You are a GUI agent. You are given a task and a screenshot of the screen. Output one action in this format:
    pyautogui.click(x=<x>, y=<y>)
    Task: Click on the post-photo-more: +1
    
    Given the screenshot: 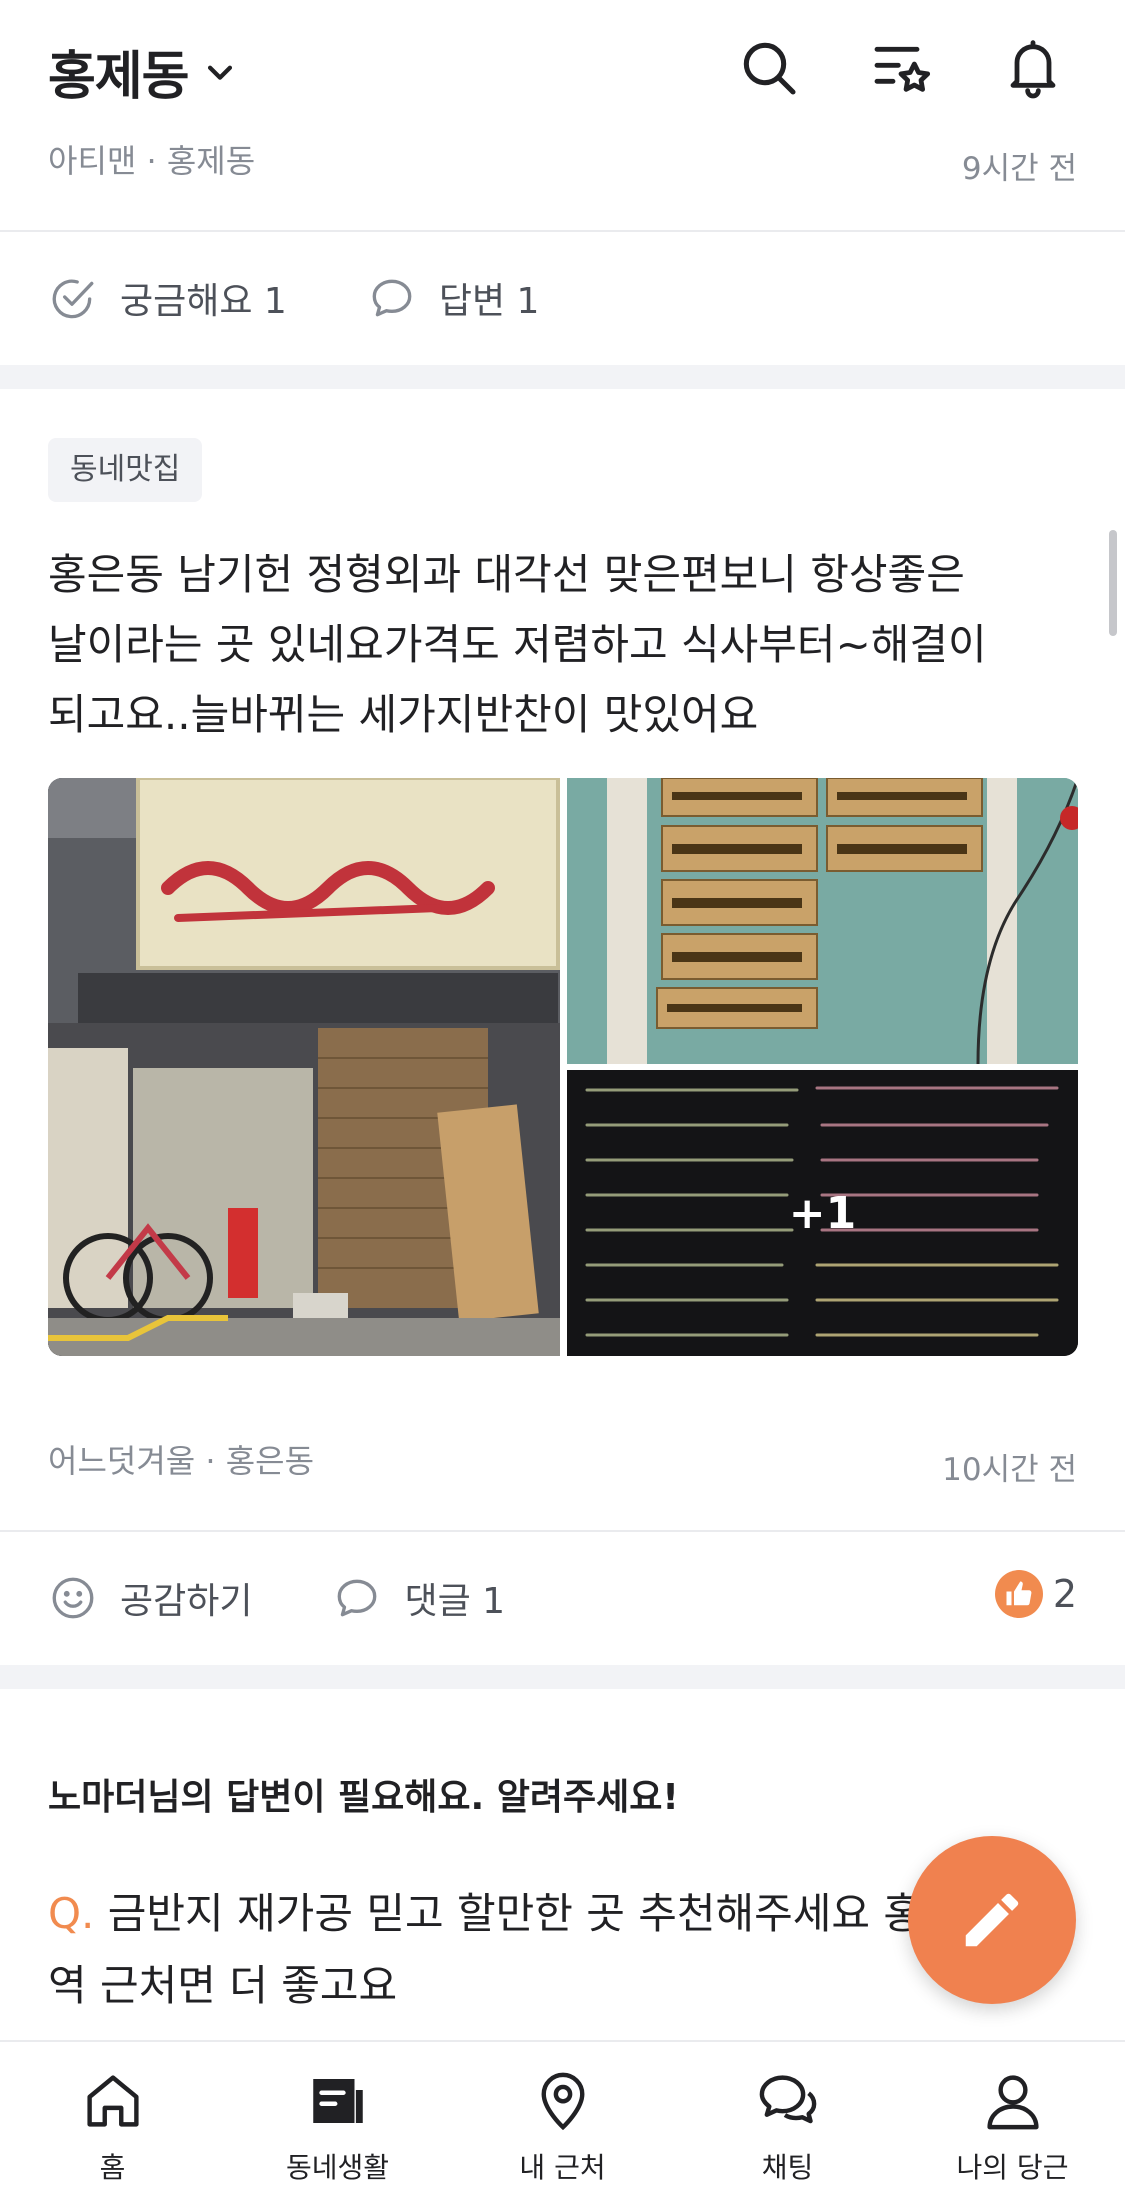 What is the action you would take?
    pyautogui.click(x=822, y=1213)
    